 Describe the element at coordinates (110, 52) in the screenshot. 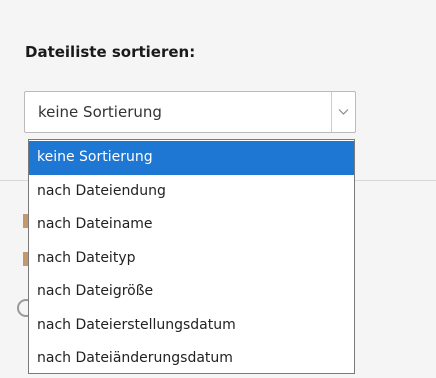

I see `sort-label: Dateiliste sortieren:` at that location.